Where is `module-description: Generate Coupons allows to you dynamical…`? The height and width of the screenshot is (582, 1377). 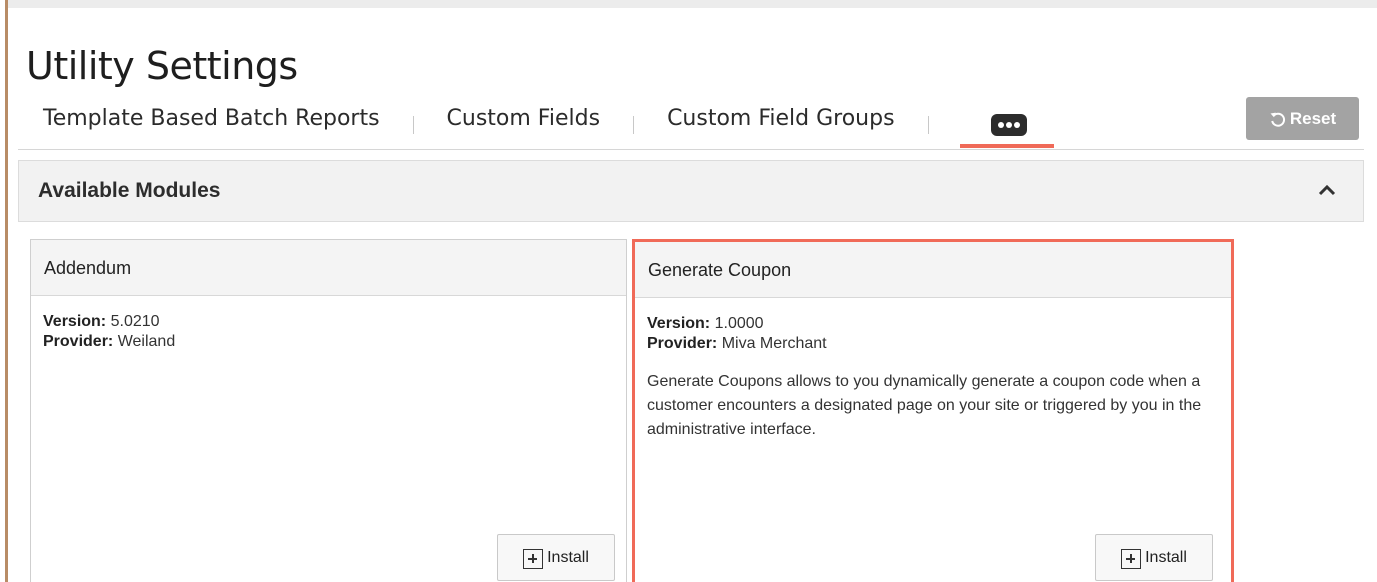 module-description: Generate Coupons allows to you dynamical… is located at coordinates (924, 405).